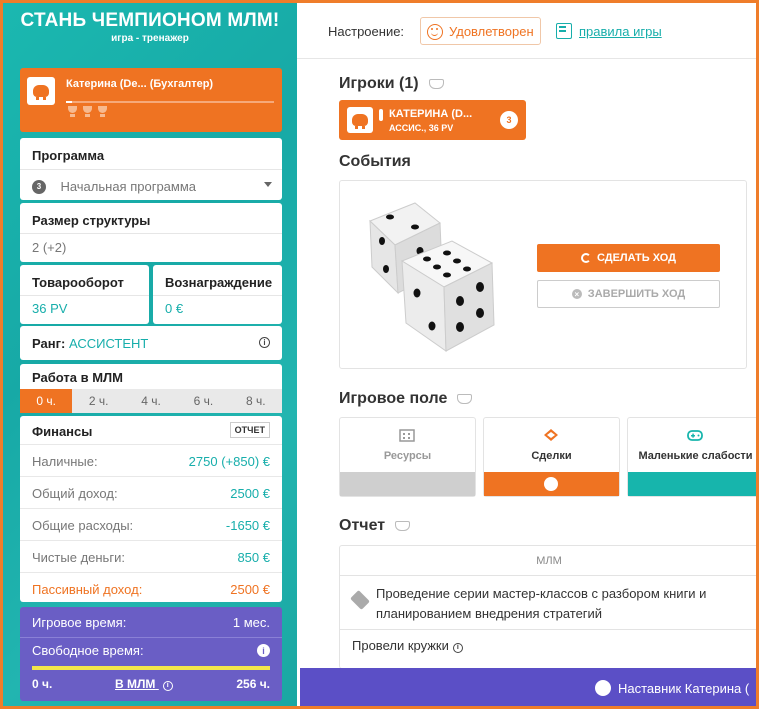 Image resolution: width=759 pixels, height=709 pixels. I want to click on game-board: Ресурсы Сделки Маленькие слабости, so click(547, 457).